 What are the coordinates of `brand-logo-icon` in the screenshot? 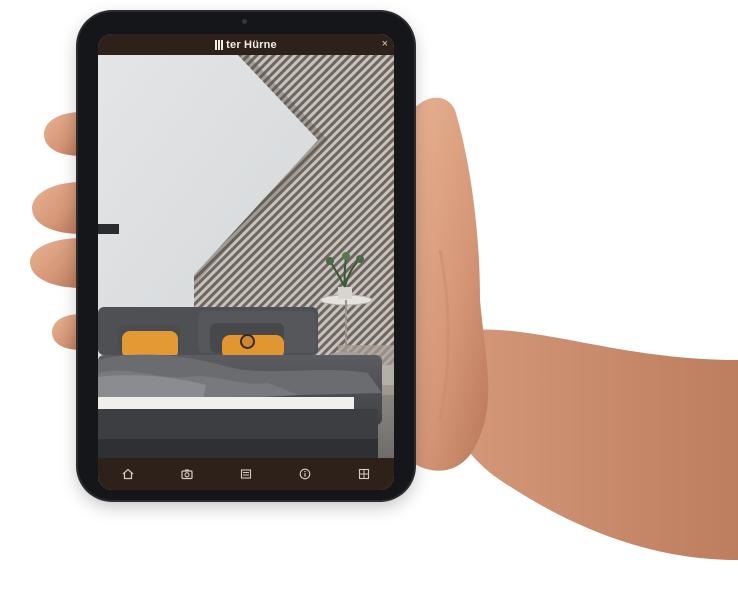 It's located at (219, 44).